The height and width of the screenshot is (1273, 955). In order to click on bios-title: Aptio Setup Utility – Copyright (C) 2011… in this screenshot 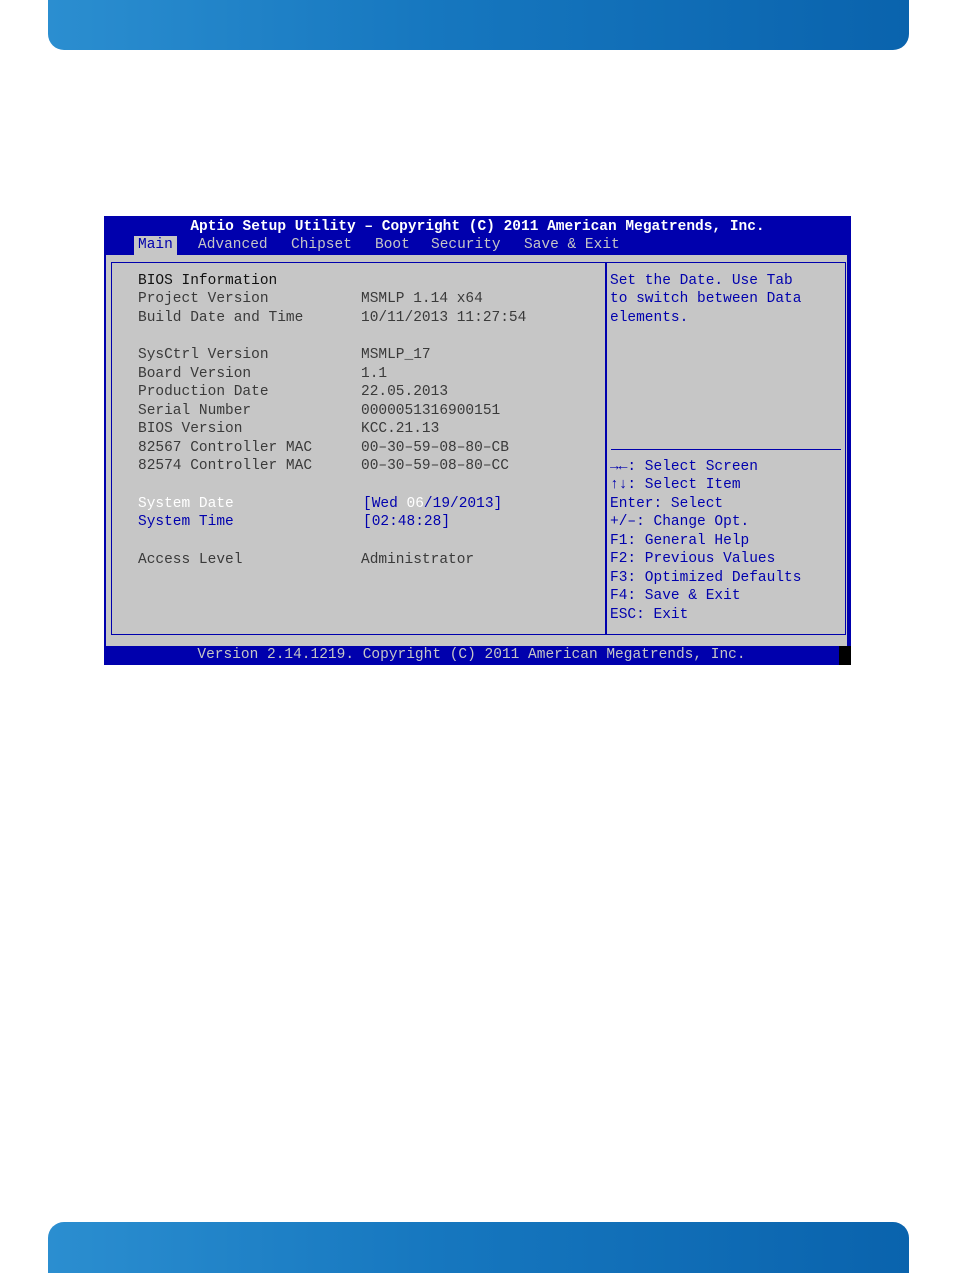, I will do `click(477, 227)`.